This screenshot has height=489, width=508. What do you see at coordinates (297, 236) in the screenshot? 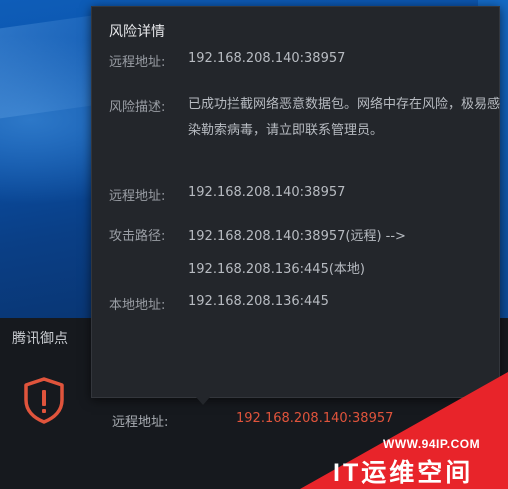
I see `attack-path-line-1: 192.168.208.140:38957(远程) -->` at bounding box center [297, 236].